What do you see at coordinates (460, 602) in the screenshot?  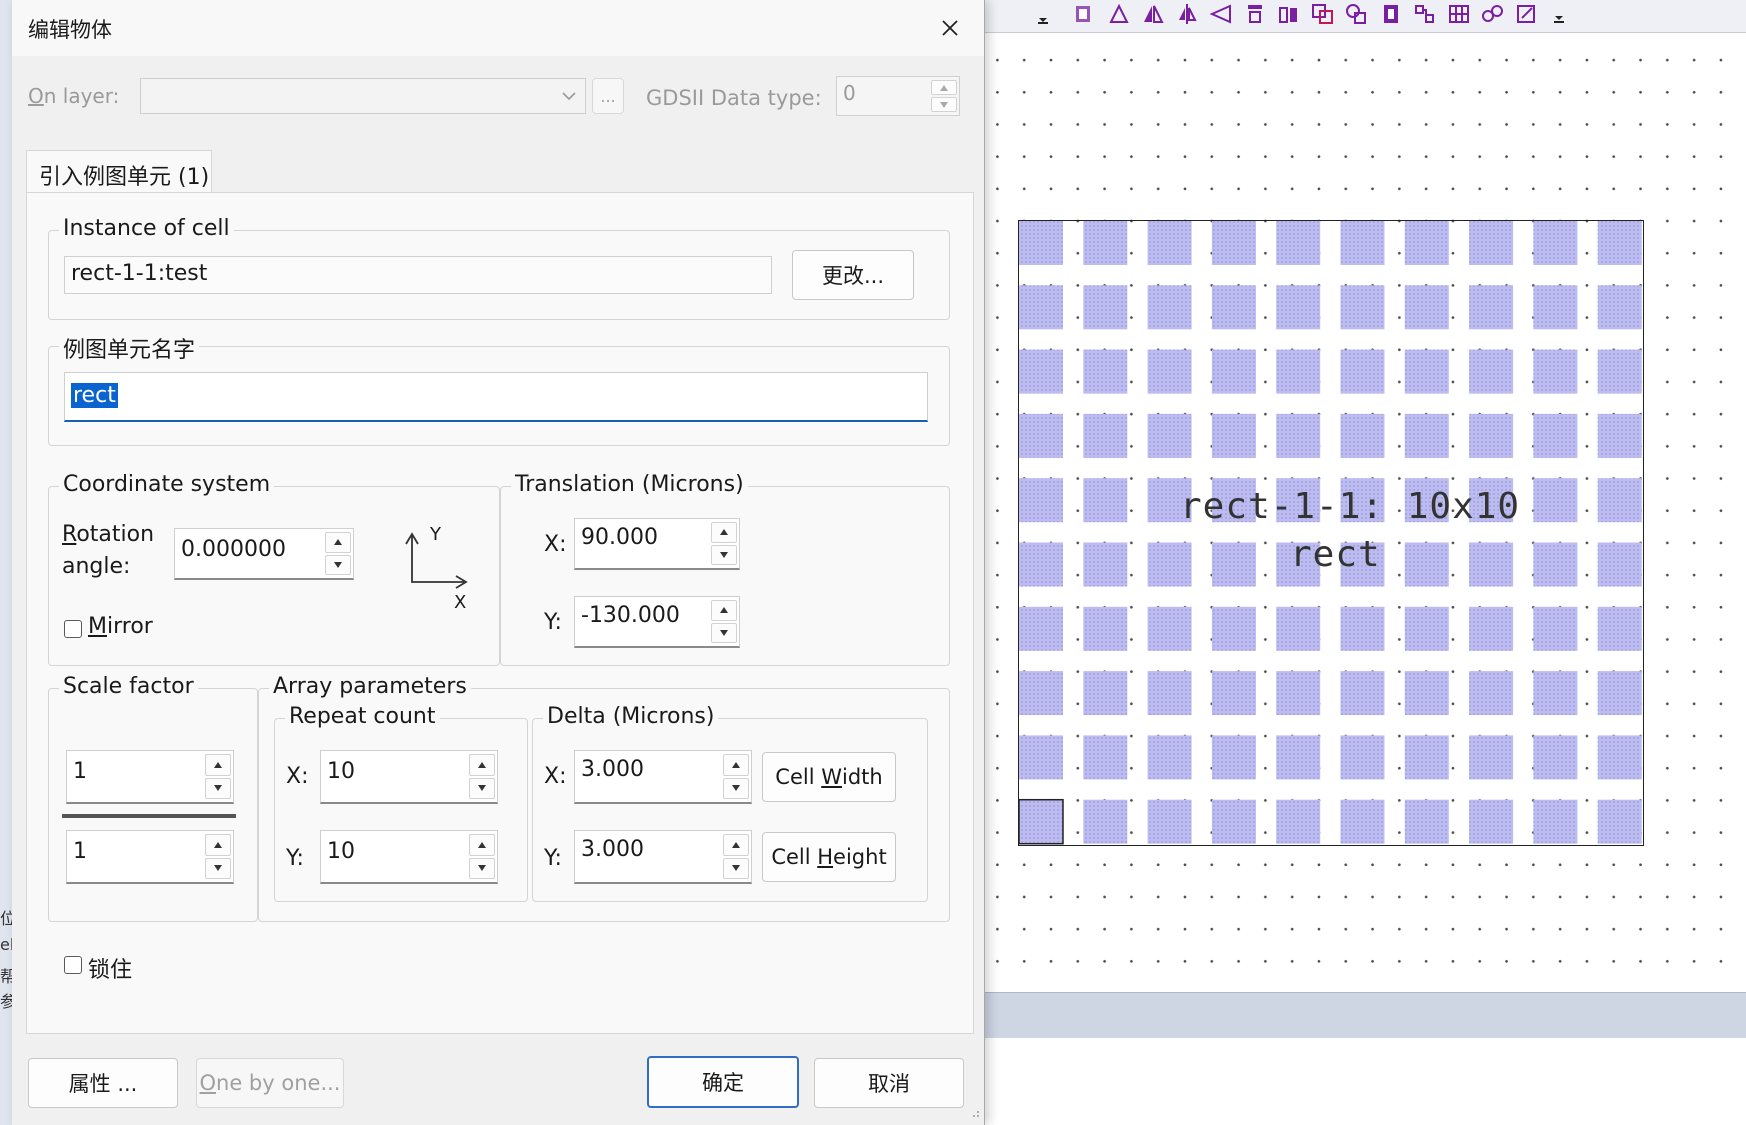 I see `axis-x-label: X` at bounding box center [460, 602].